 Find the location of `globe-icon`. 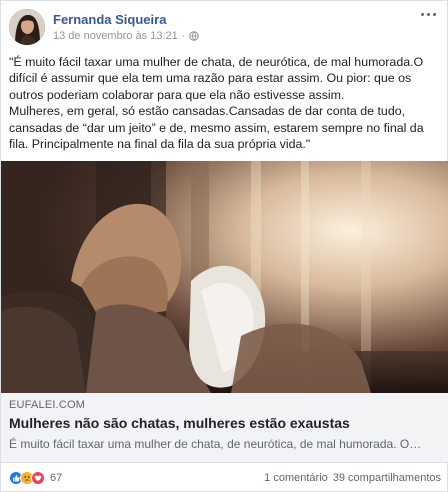

globe-icon is located at coordinates (194, 36).